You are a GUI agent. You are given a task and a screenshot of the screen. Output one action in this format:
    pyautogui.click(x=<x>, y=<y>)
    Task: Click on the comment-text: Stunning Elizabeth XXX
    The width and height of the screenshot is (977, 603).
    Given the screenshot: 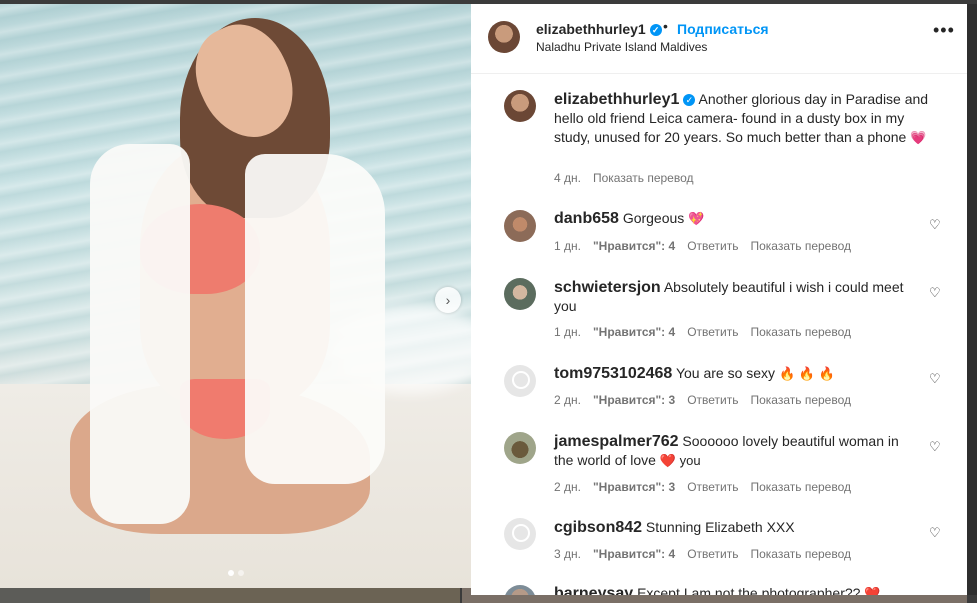 What is the action you would take?
    pyautogui.click(x=720, y=527)
    